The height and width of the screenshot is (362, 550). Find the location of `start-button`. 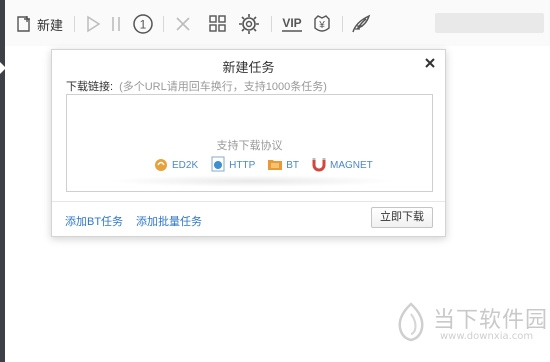

start-button is located at coordinates (93, 24).